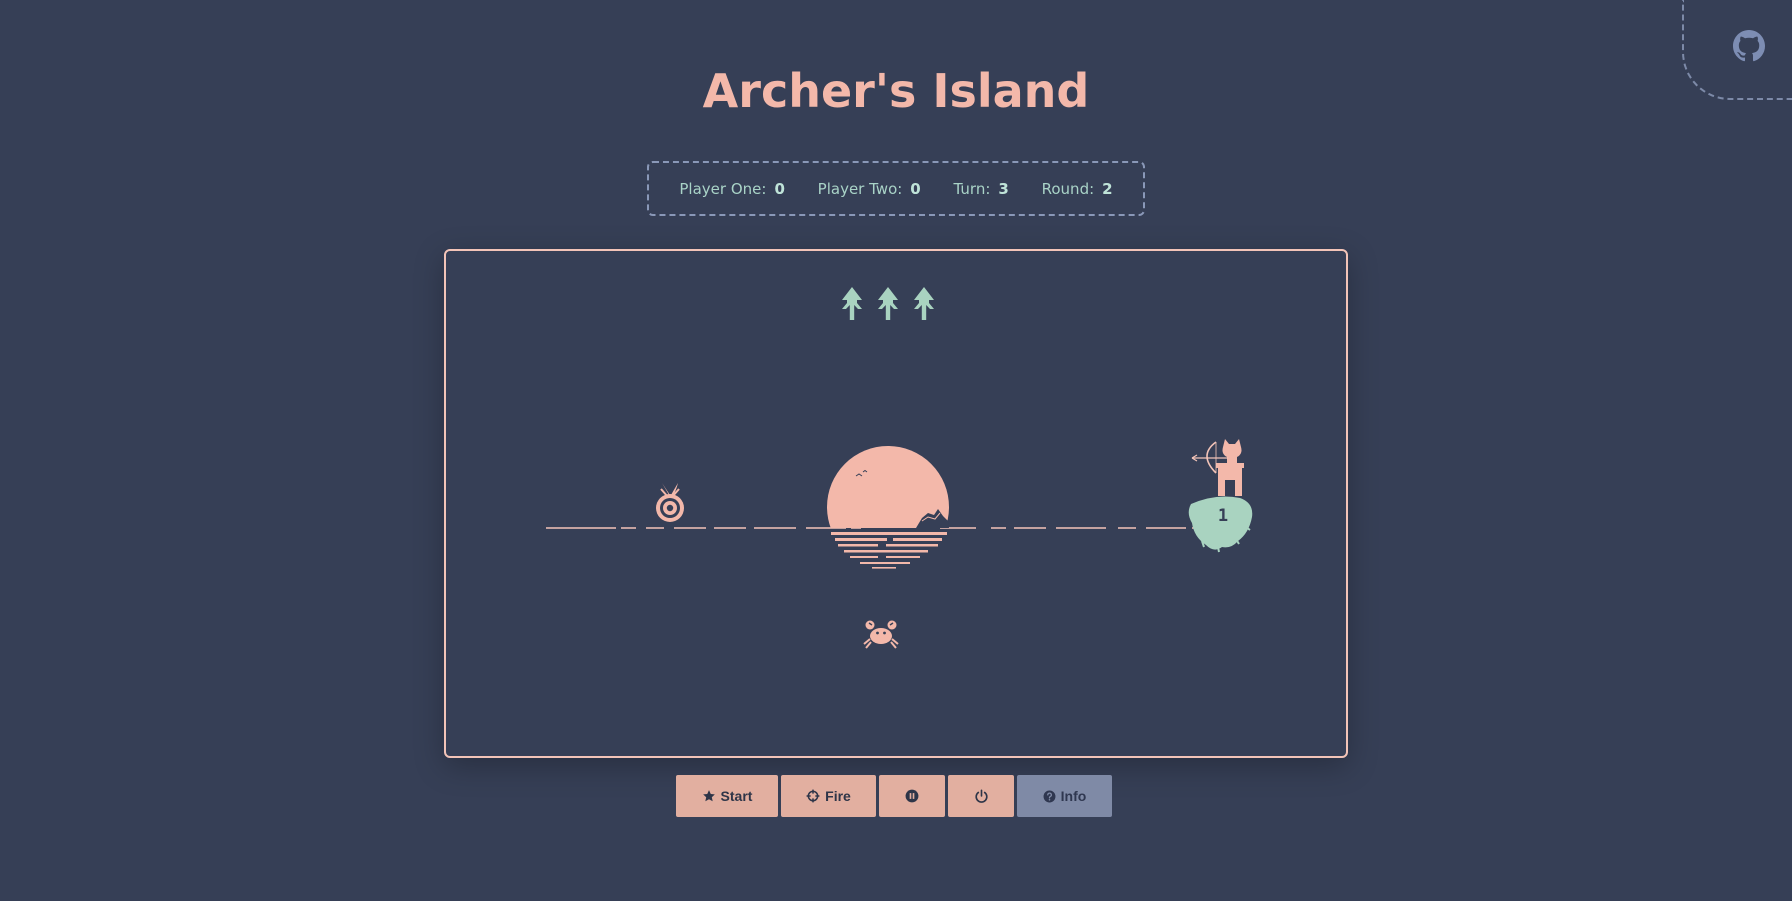  What do you see at coordinates (1073, 796) in the screenshot?
I see `info-label: Info` at bounding box center [1073, 796].